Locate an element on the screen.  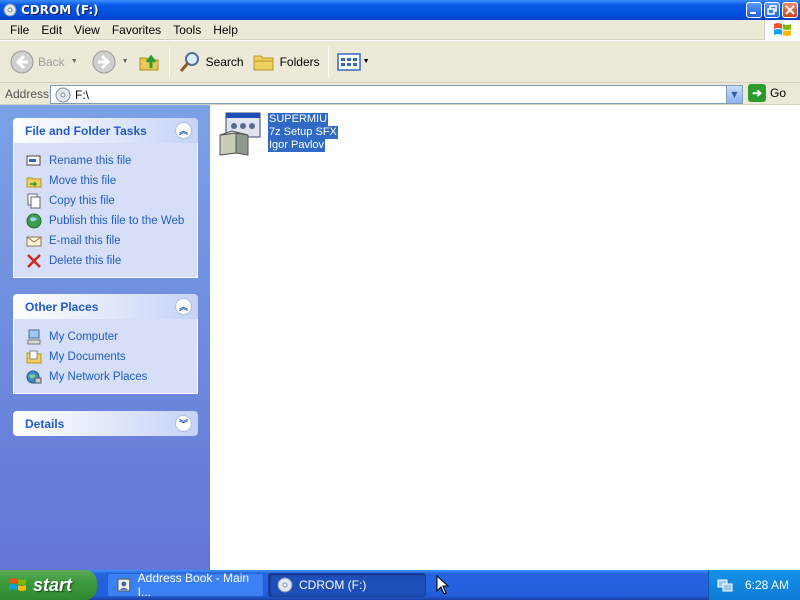
installer-icon is located at coordinates (240, 134).